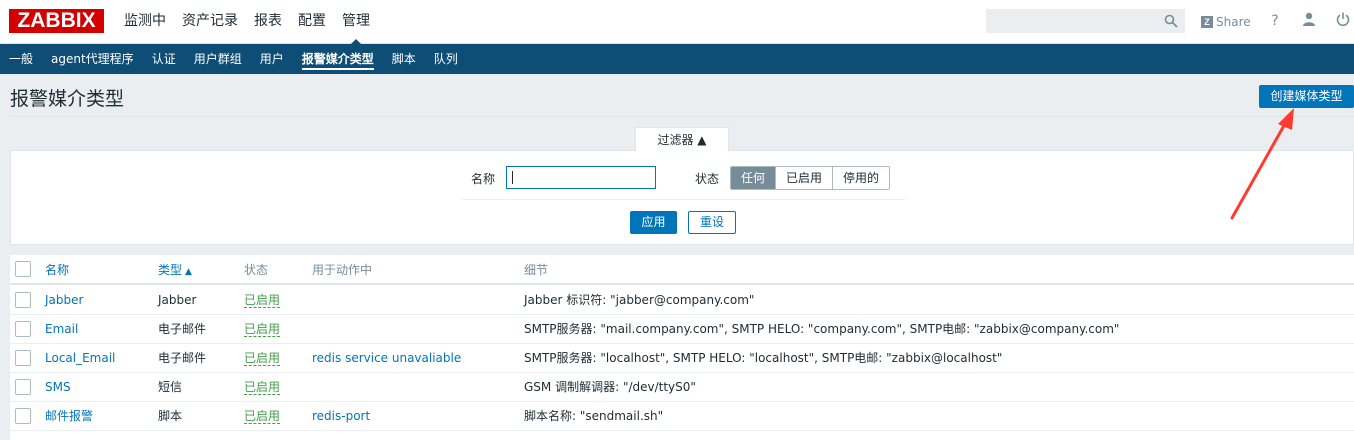 This screenshot has height=440, width=1354. I want to click on sub-nav-users: 用户, so click(272, 59).